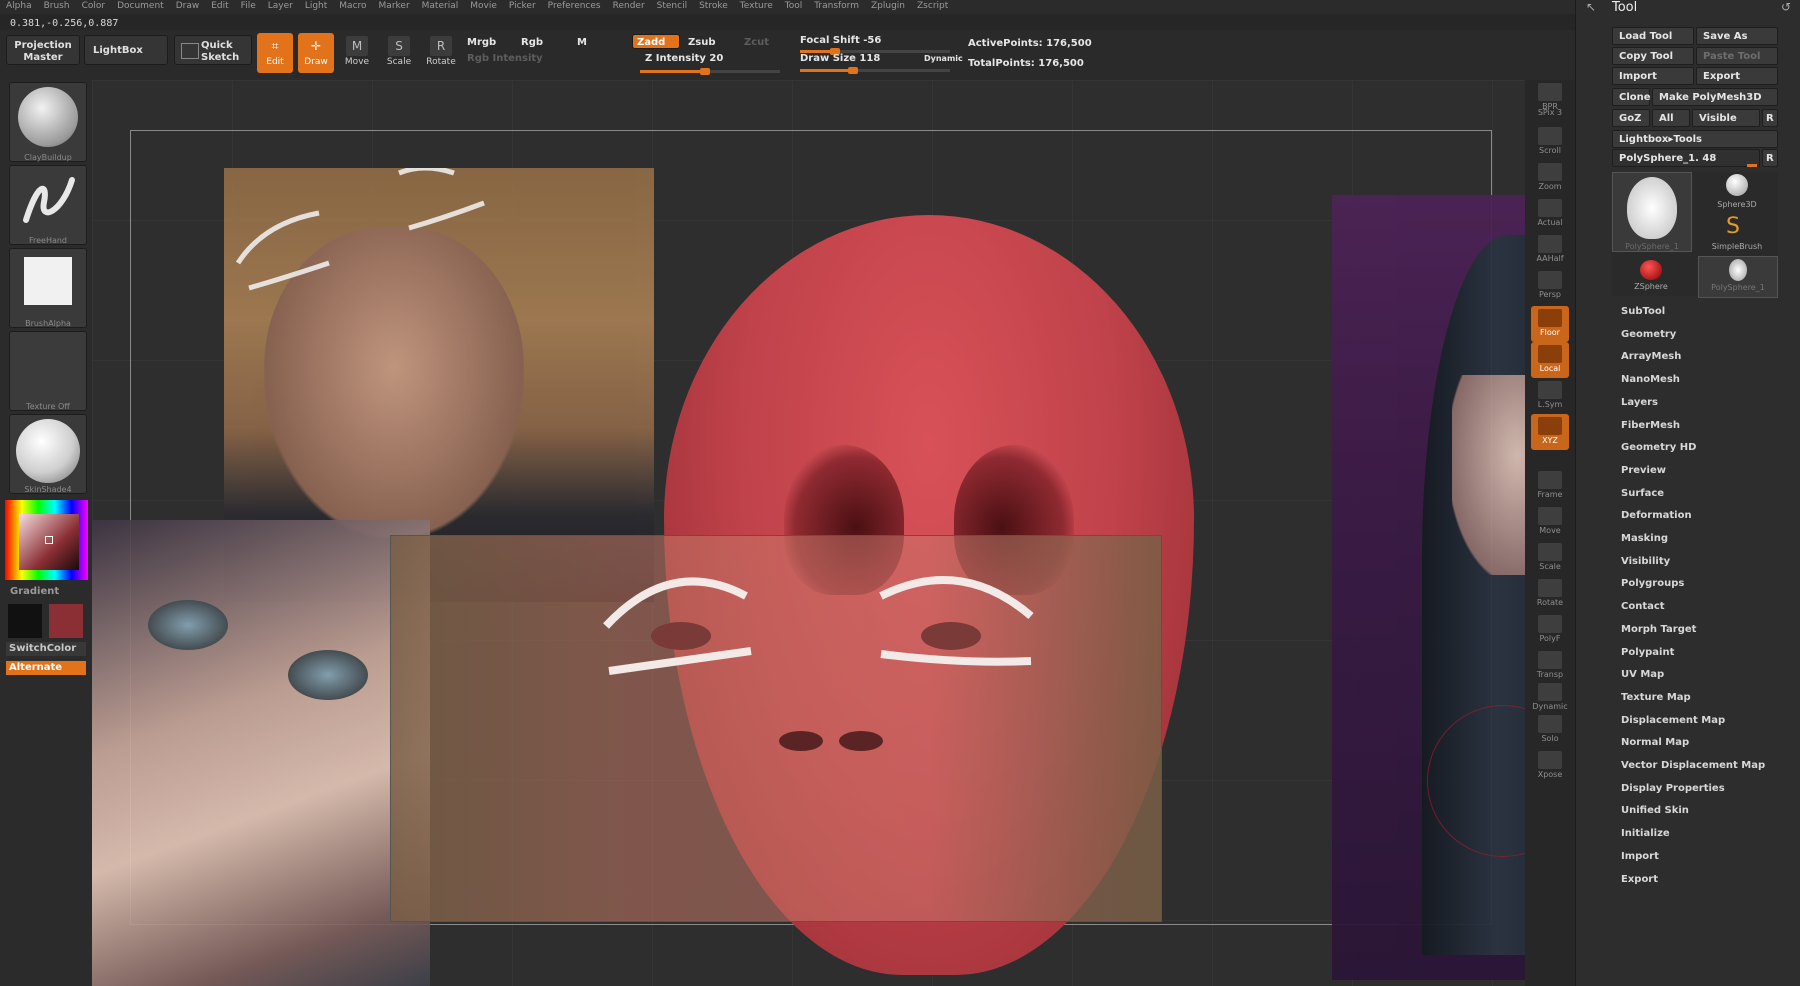  I want to click on copy-tool-button: Copy Tool, so click(1653, 56).